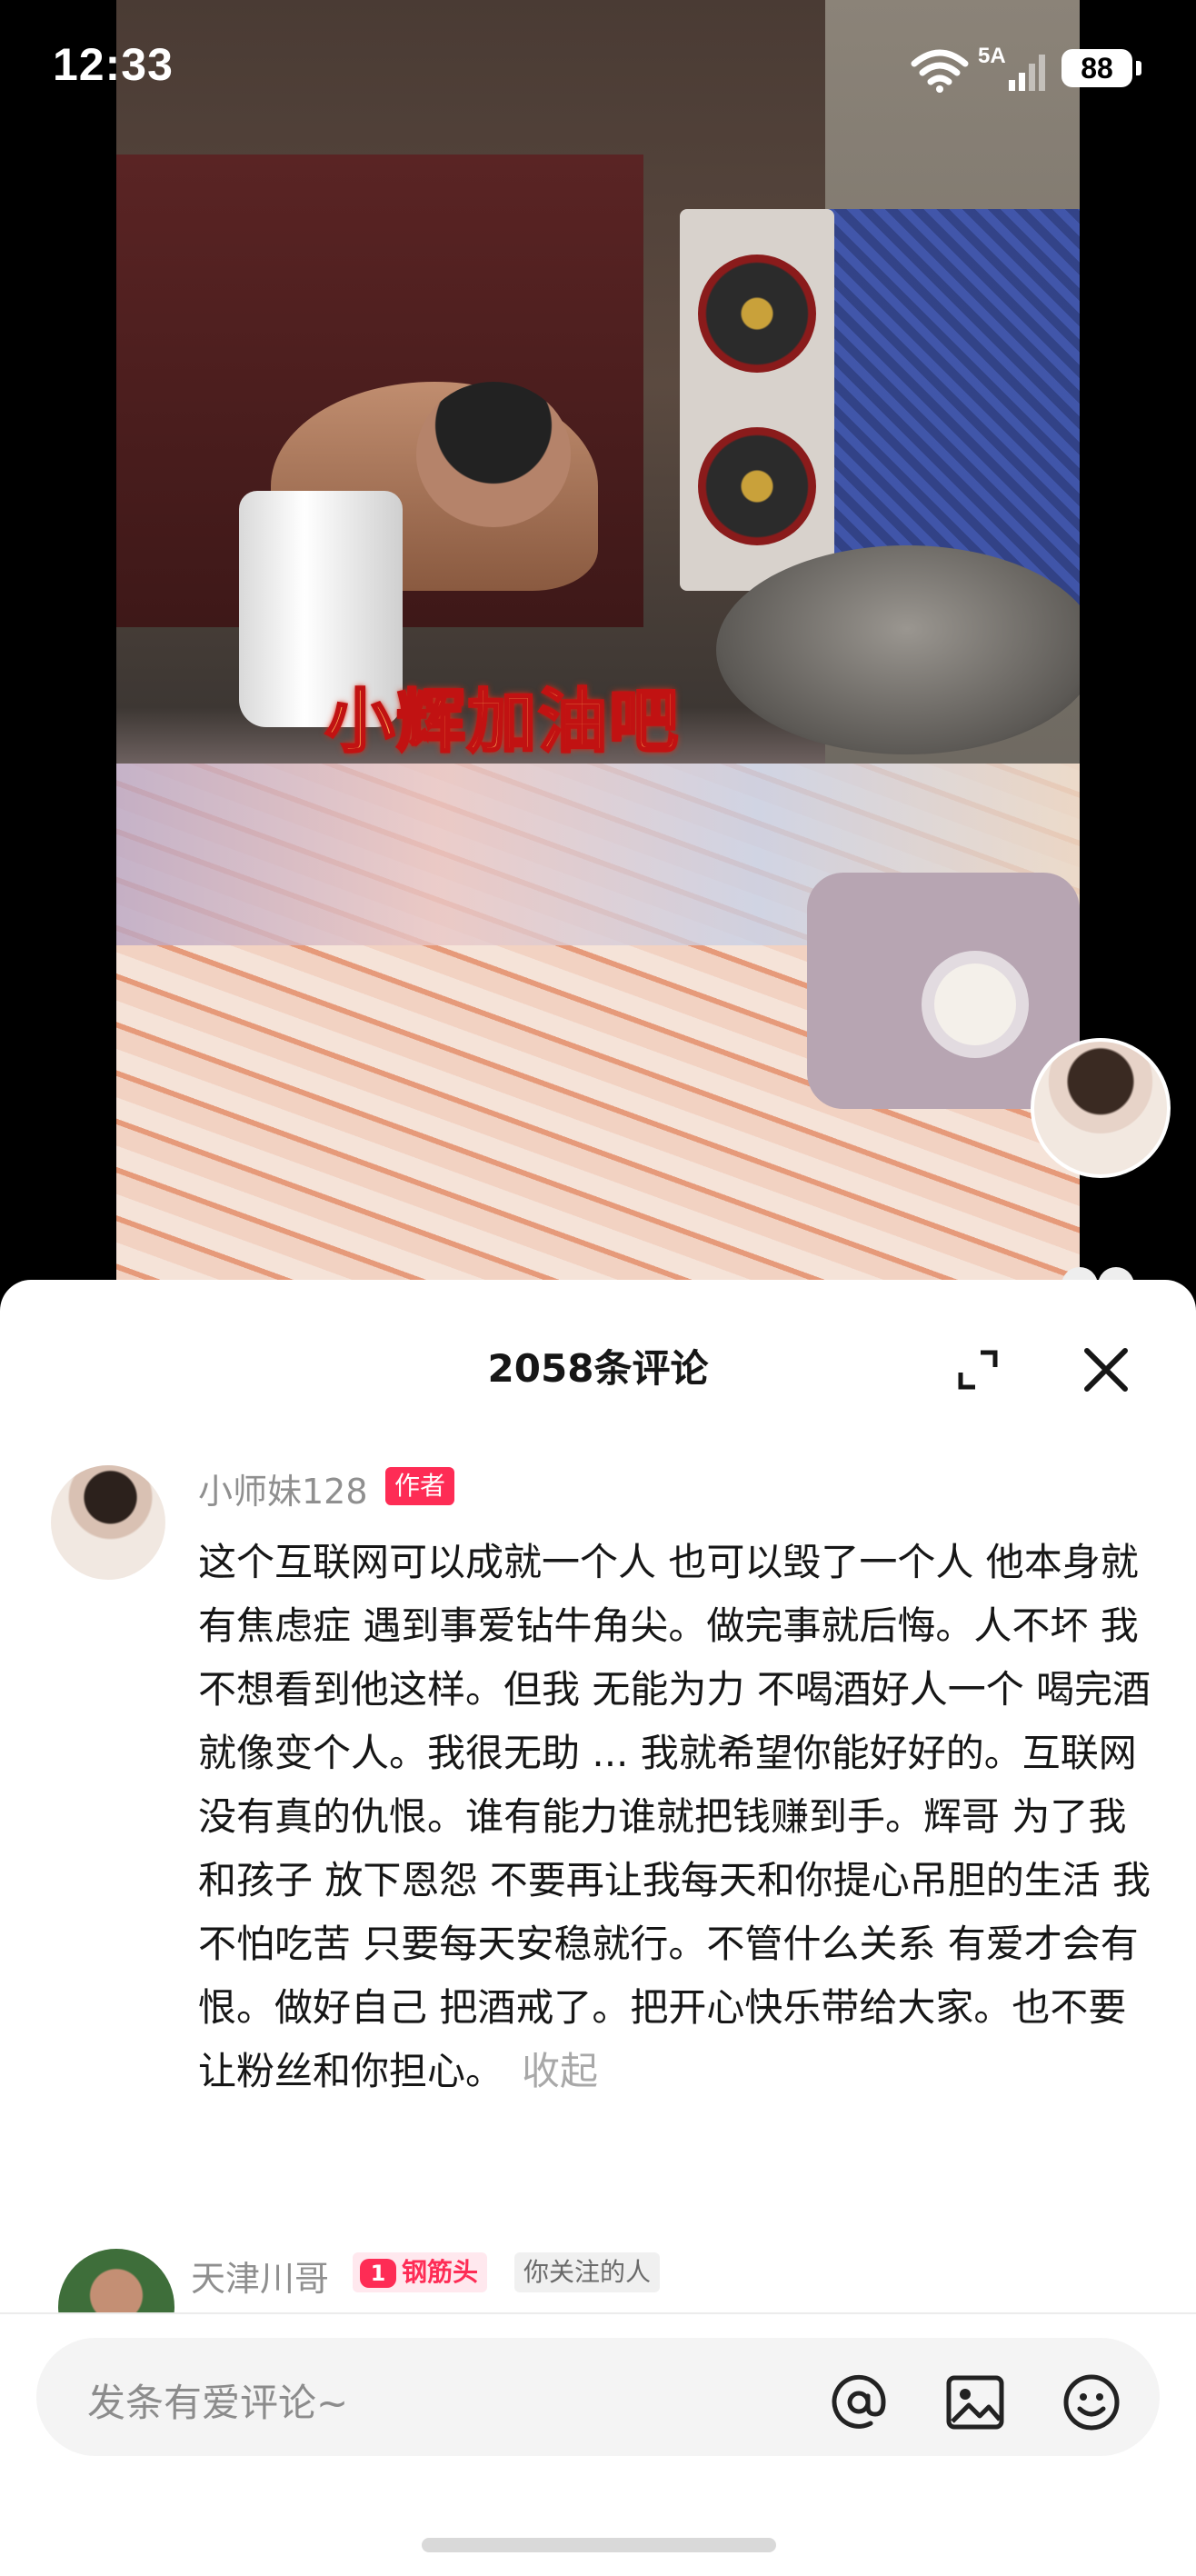  I want to click on collapse-link: 收起, so click(560, 2071).